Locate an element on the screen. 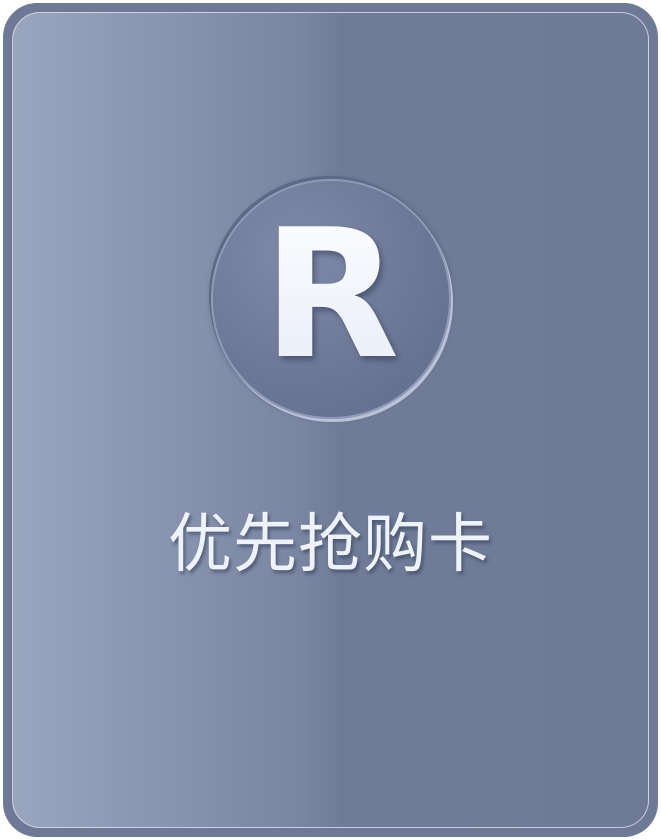 The width and height of the screenshot is (661, 840). badge-letter: R is located at coordinates (331, 299).